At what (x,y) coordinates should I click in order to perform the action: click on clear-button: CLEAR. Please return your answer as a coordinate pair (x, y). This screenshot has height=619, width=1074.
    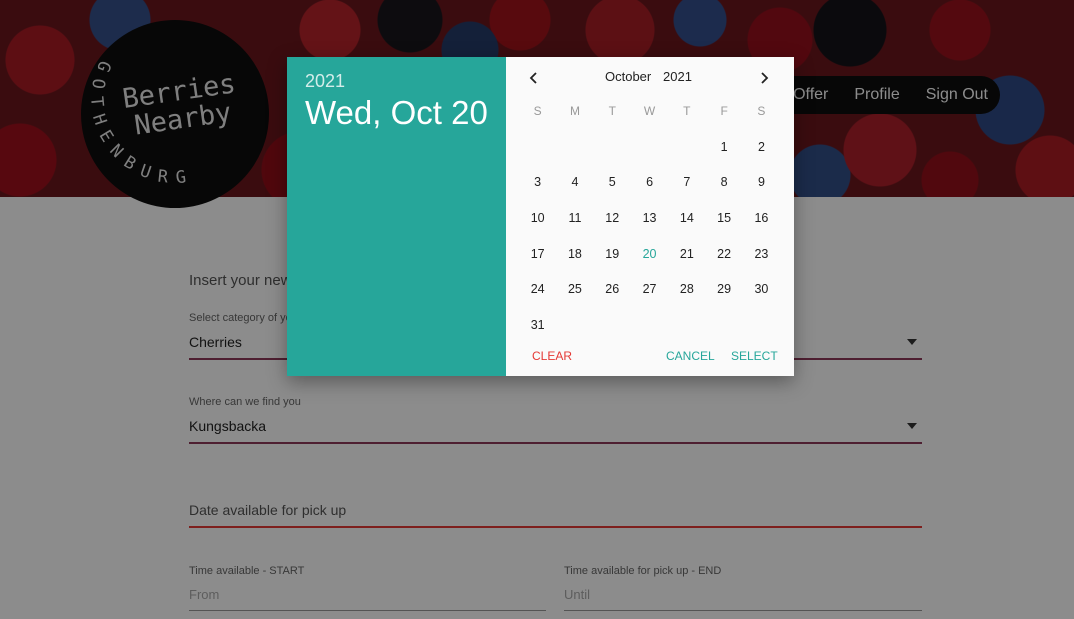
    Looking at the image, I should click on (552, 356).